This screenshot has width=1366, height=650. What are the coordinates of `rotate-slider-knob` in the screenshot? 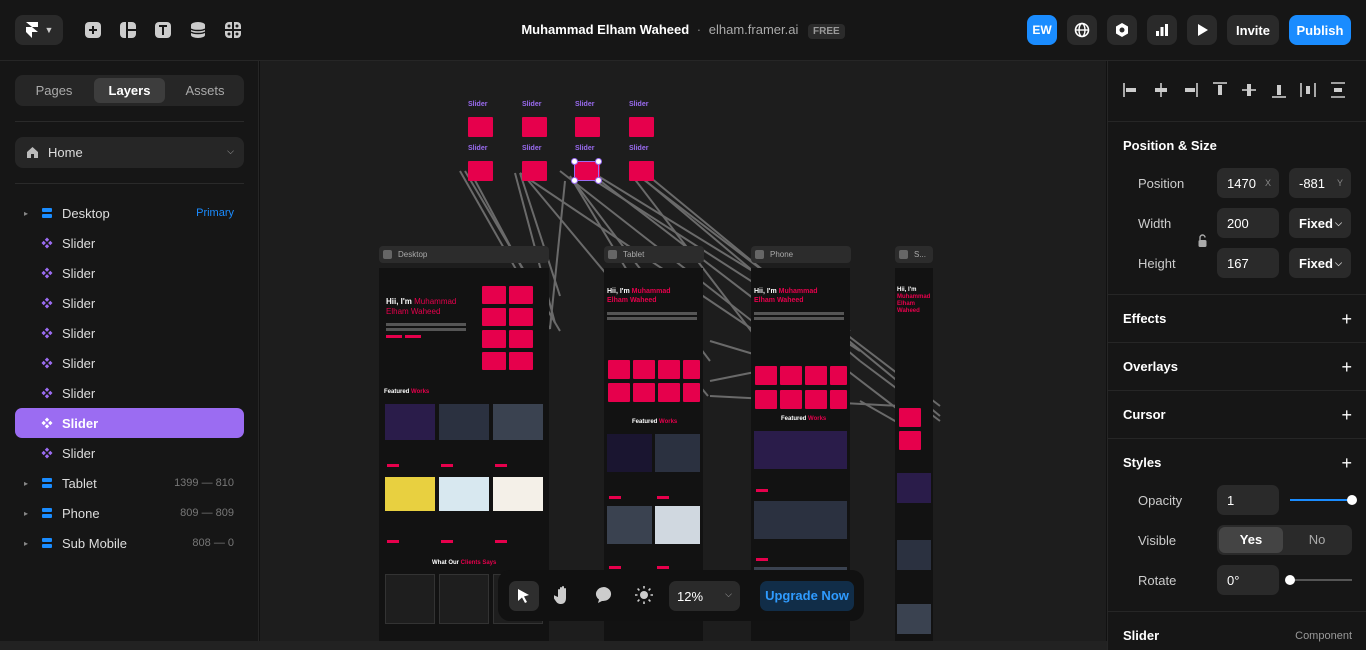 It's located at (1290, 580).